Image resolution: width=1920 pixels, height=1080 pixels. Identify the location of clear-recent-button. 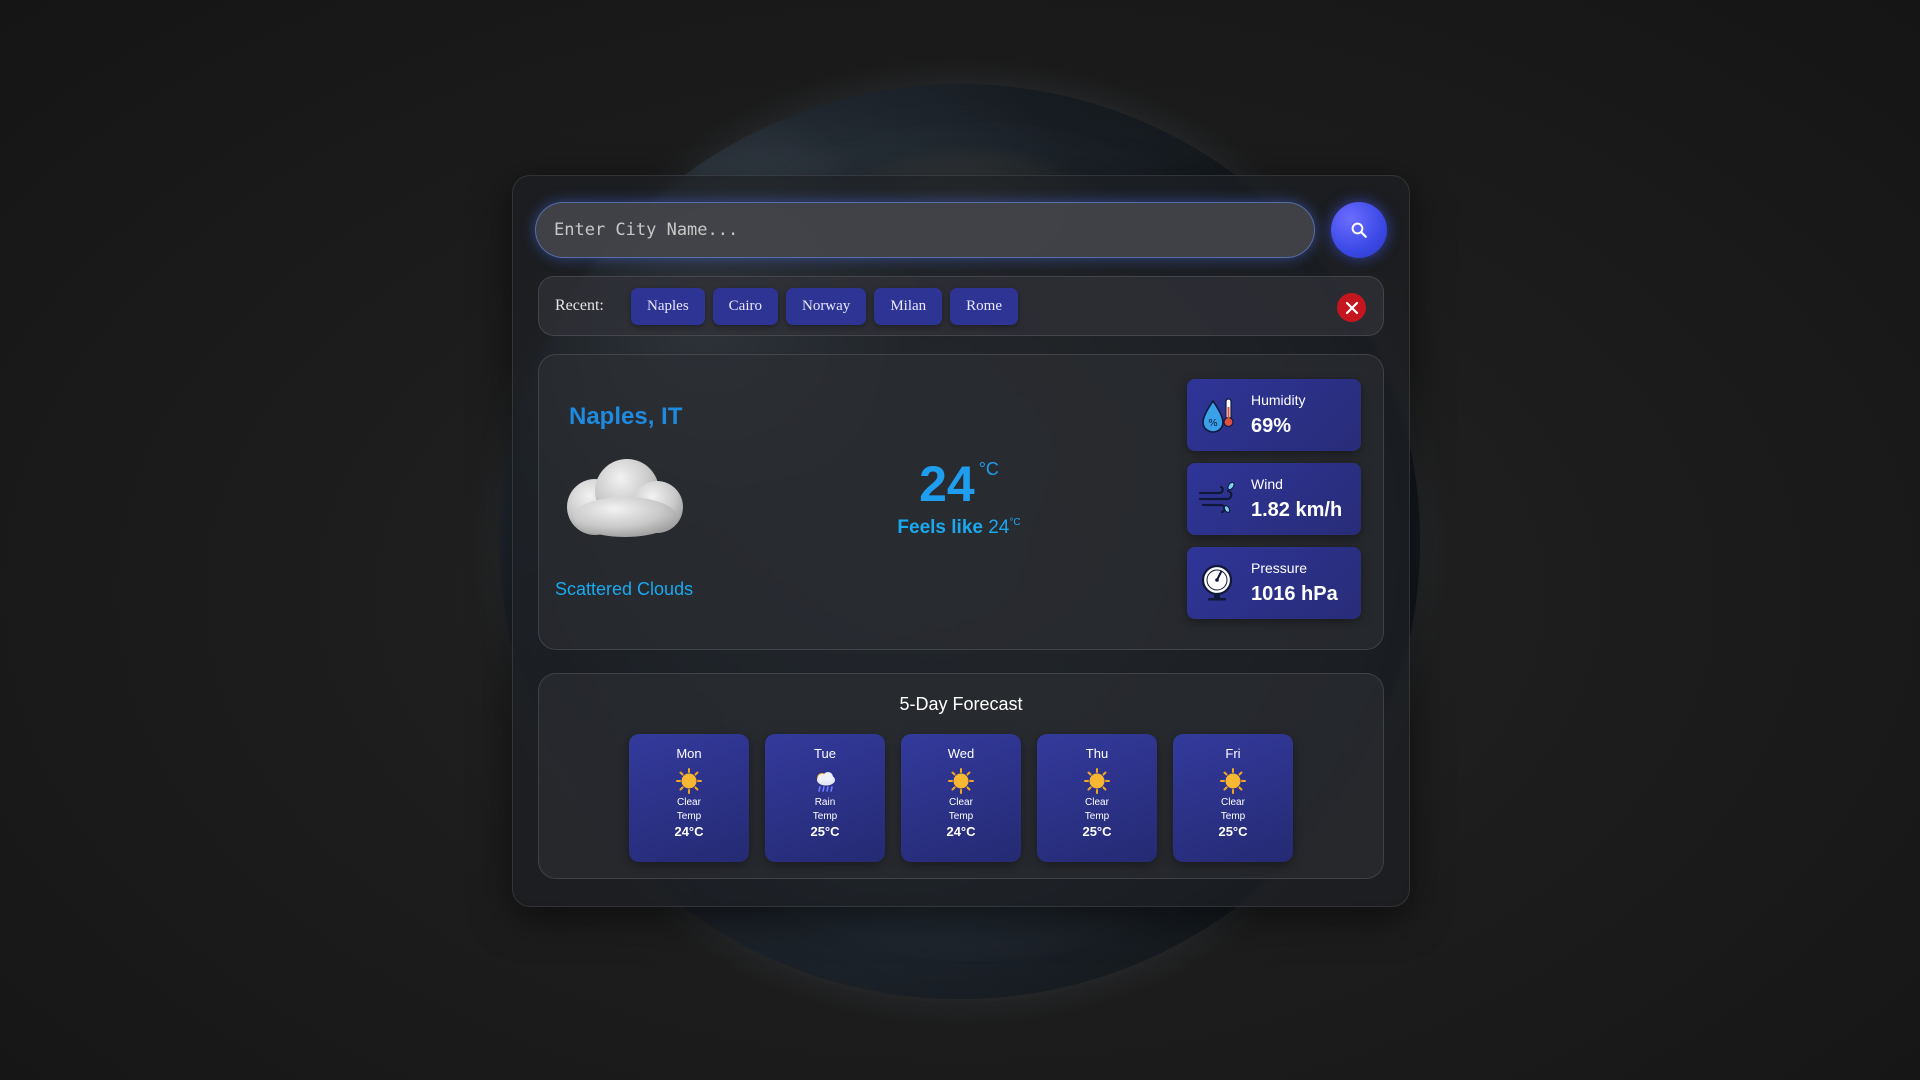
(1351, 307).